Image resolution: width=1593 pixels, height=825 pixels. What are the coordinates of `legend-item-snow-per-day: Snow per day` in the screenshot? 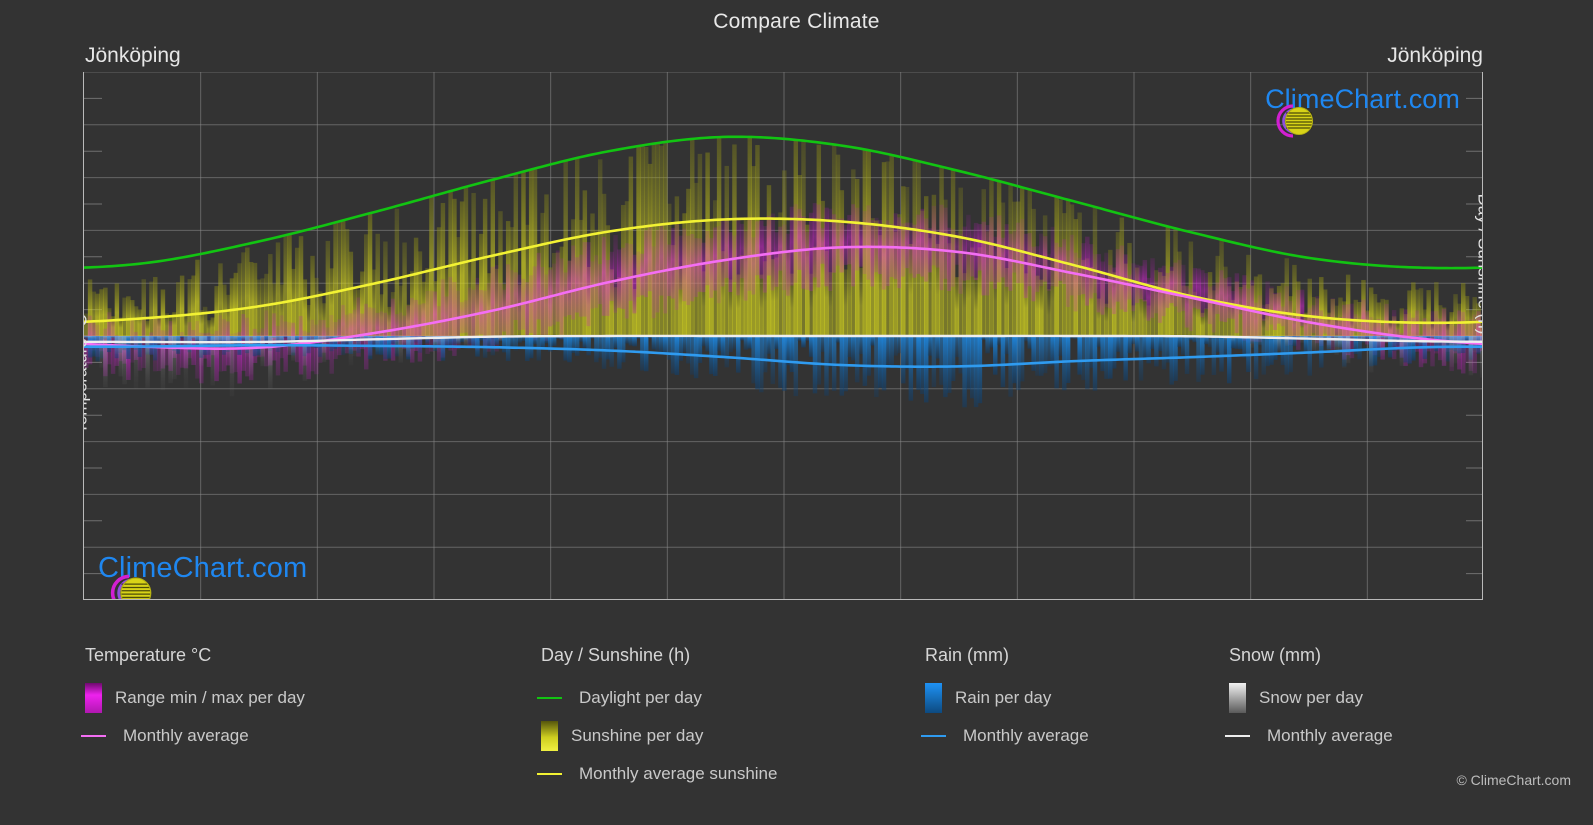 It's located at (1311, 698).